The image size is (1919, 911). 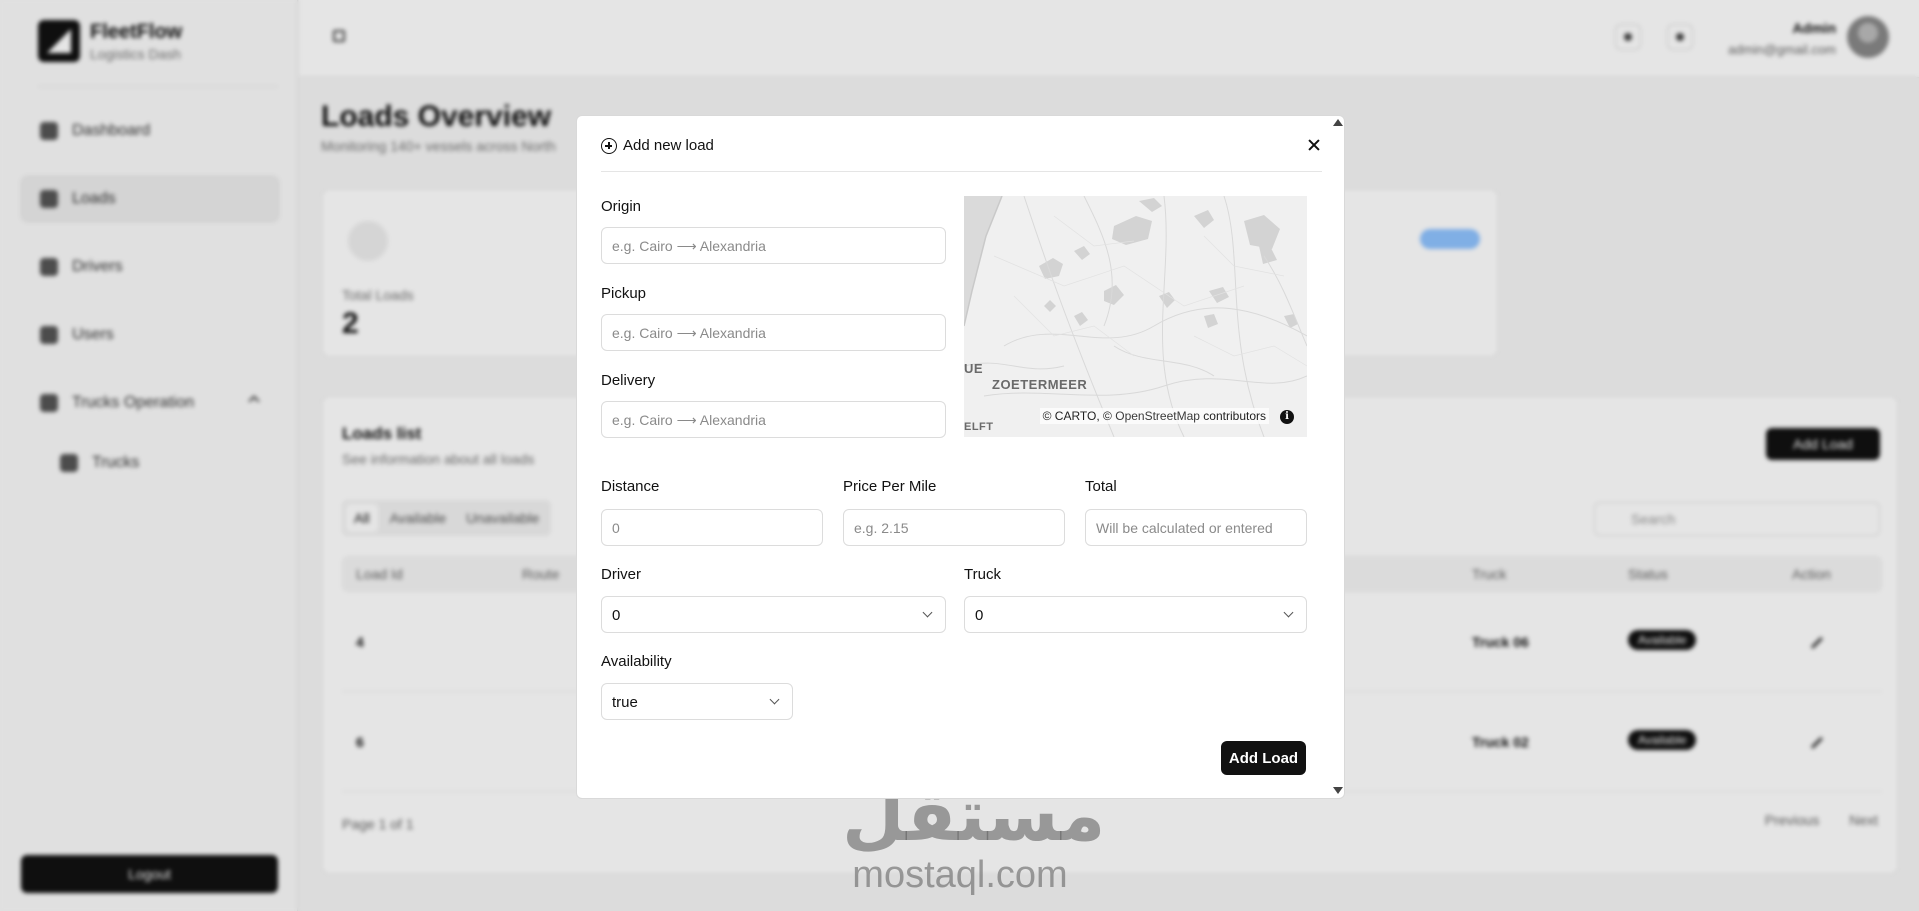 I want to click on openstreetmap-link: OpenStreetMap, so click(x=1157, y=416).